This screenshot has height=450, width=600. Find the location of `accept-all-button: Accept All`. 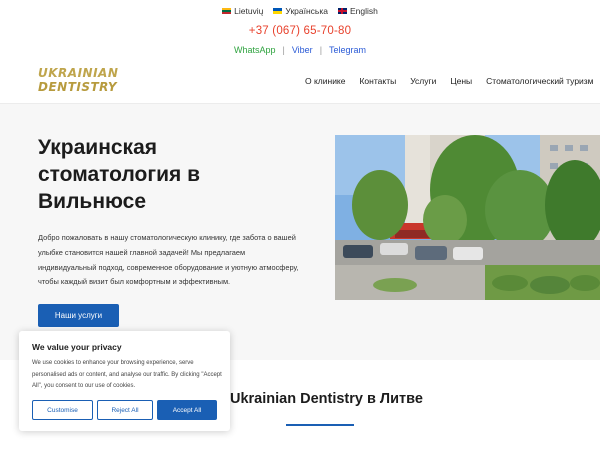

accept-all-button: Accept All is located at coordinates (187, 410).